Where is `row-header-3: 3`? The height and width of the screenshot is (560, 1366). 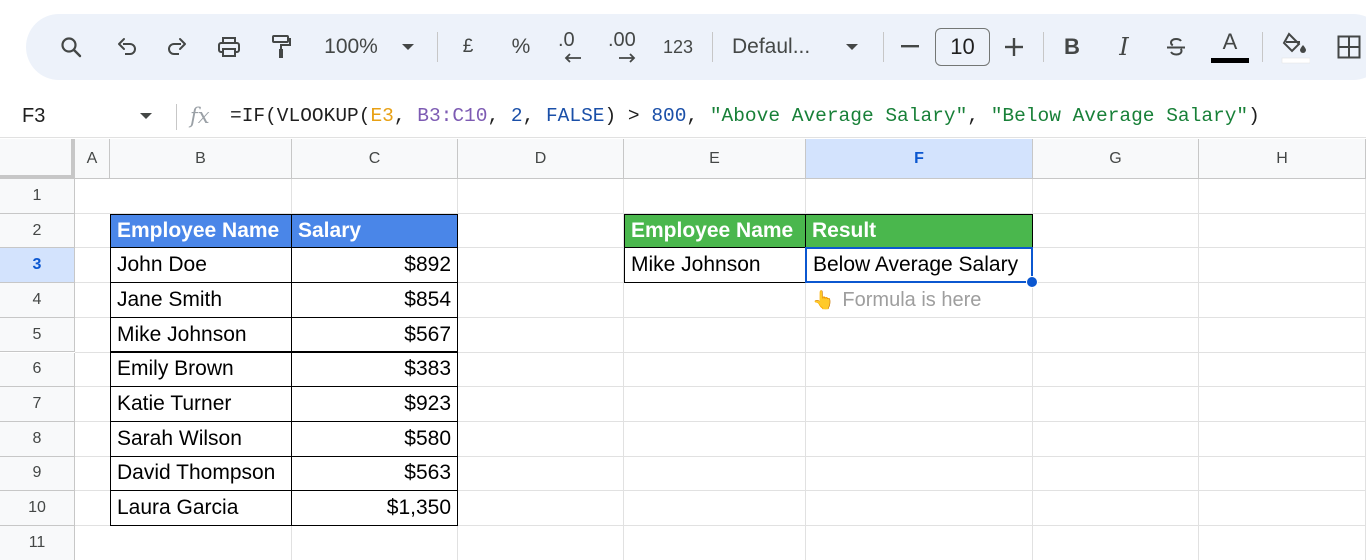 row-header-3: 3 is located at coordinates (37, 266).